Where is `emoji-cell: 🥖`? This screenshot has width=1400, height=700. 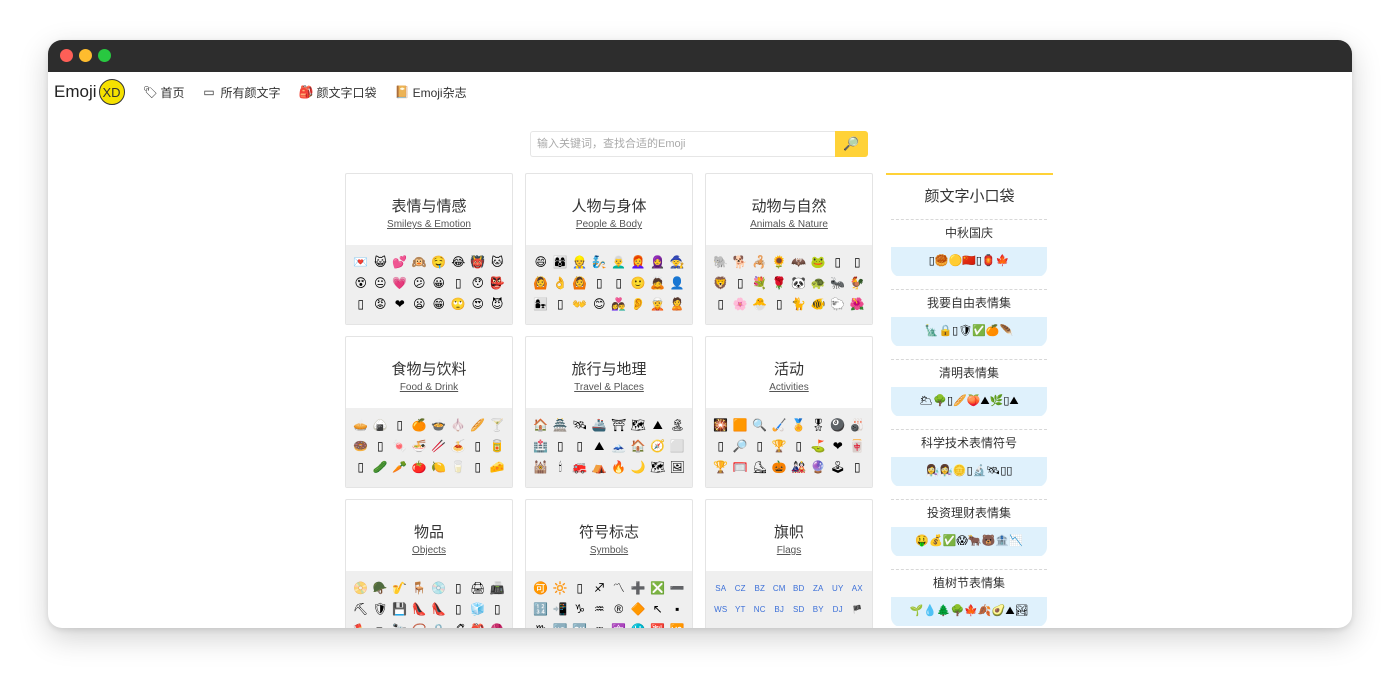 emoji-cell: 🥖 is located at coordinates (478, 425).